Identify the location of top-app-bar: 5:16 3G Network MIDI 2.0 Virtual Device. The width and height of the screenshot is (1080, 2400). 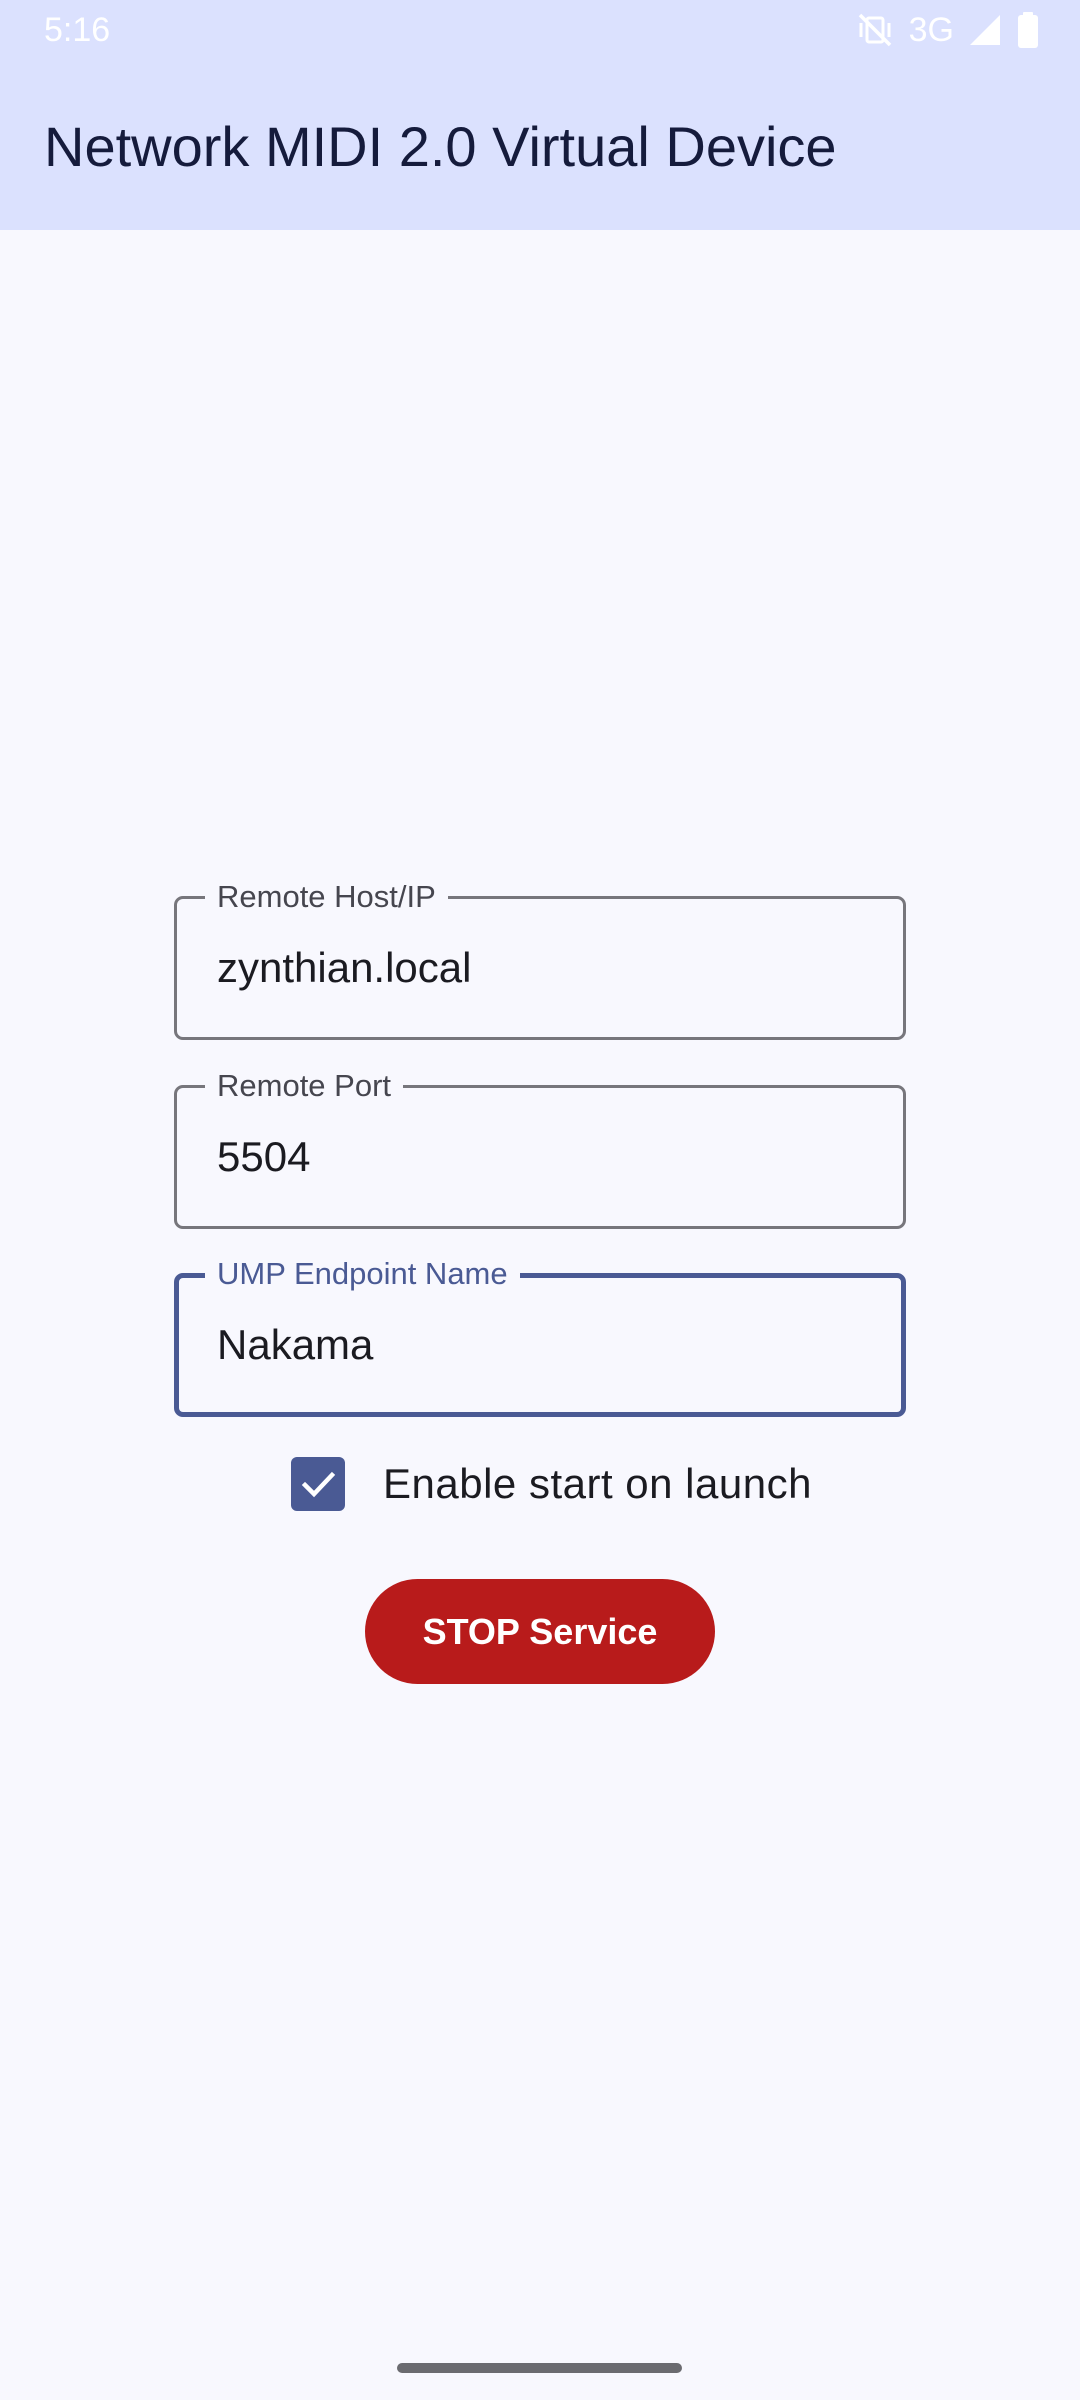
(540, 115).